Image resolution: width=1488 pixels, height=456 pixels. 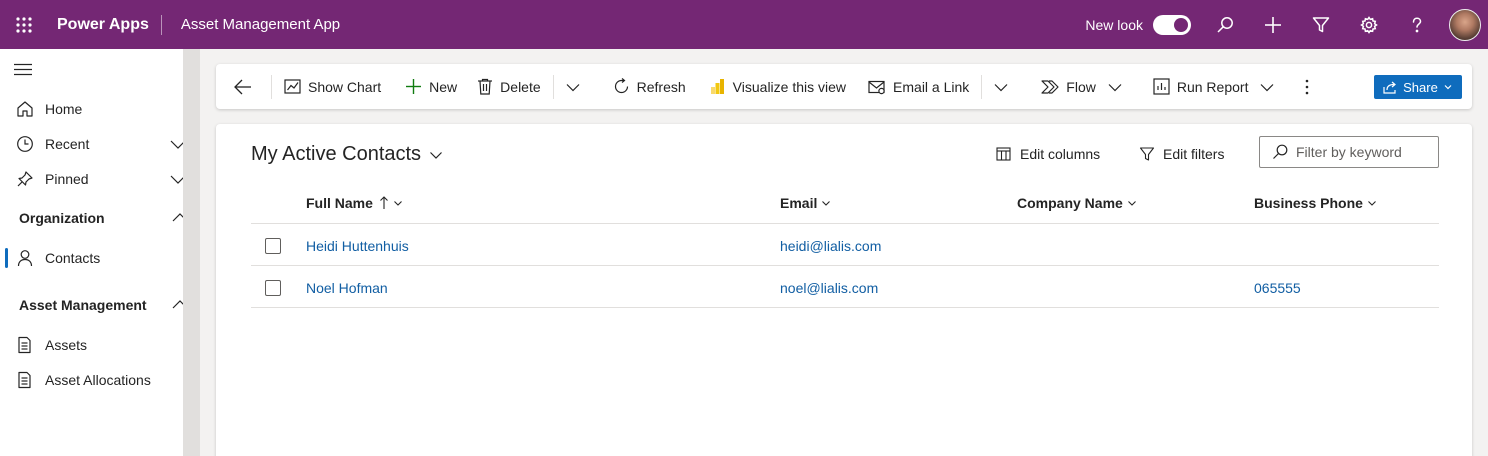 I want to click on table-row: Noel Hofman noel@lialis.com 065555, so click(x=845, y=287).